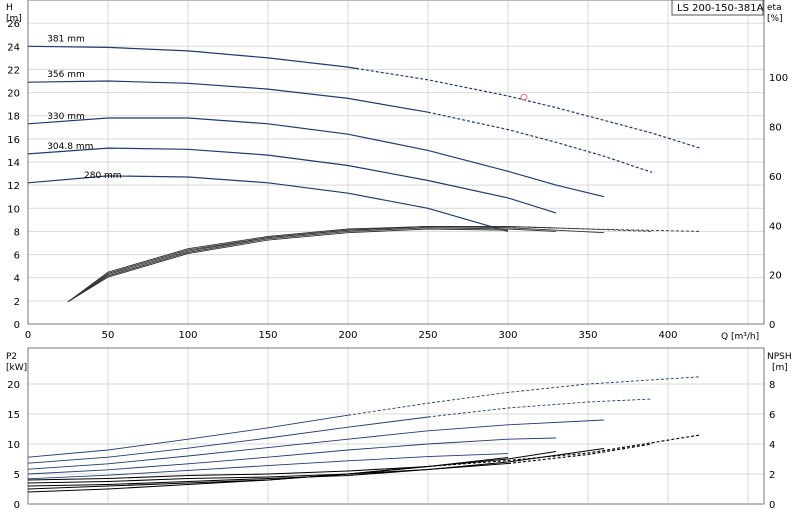  Describe the element at coordinates (775, 226) in the screenshot. I see `efficiency-tick-label: 40` at that location.